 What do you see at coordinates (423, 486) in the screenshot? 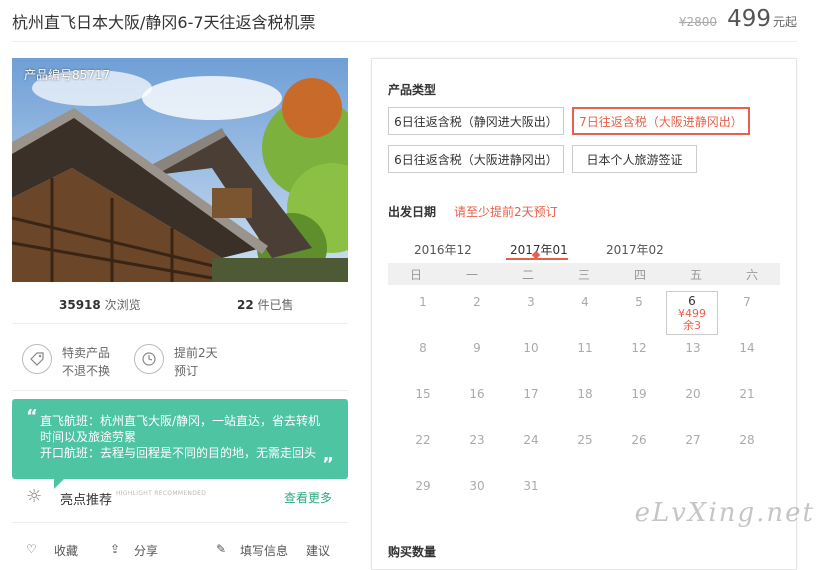
I see `calendar-day: 29` at bounding box center [423, 486].